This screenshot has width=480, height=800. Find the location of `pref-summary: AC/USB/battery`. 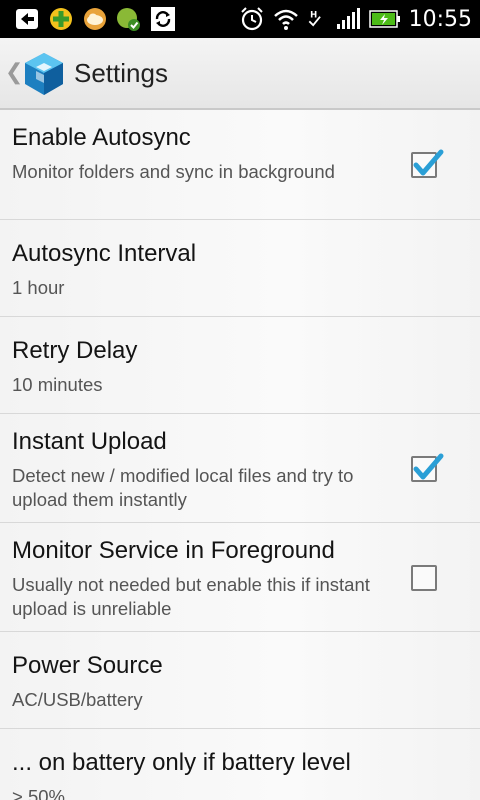

pref-summary: AC/USB/battery is located at coordinates (77, 699).